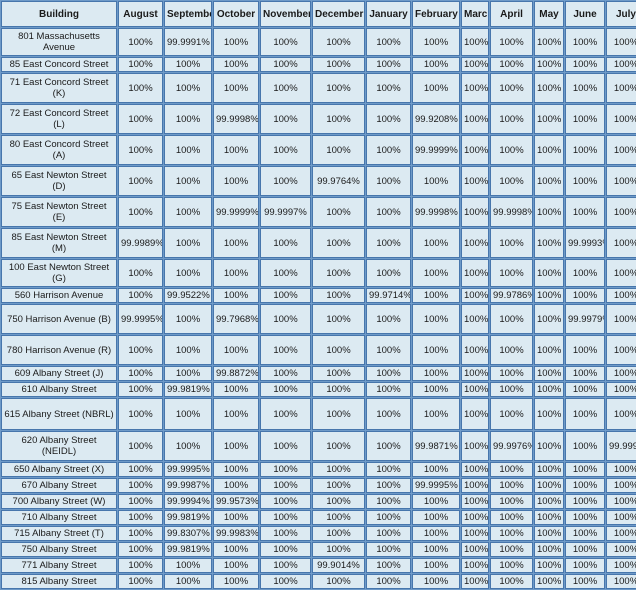 This screenshot has width=636, height=590. I want to click on building-name-cell: 710 Albany Street, so click(59, 517).